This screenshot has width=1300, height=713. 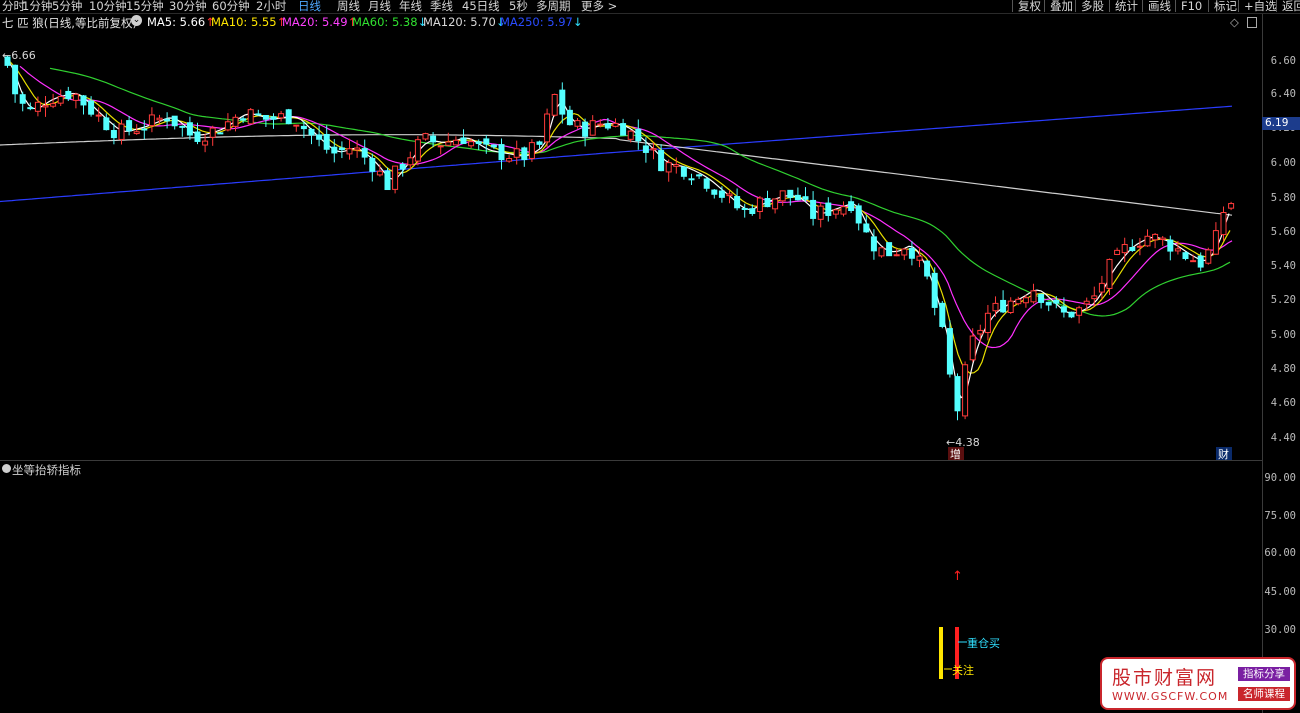 What do you see at coordinates (1283, 403) in the screenshot?
I see `price-tick: 4.60` at bounding box center [1283, 403].